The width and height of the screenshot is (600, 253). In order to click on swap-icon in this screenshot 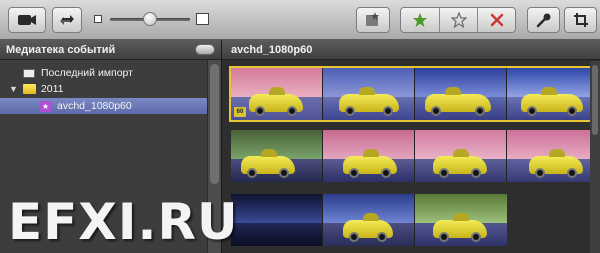, I will do `click(67, 20)`.